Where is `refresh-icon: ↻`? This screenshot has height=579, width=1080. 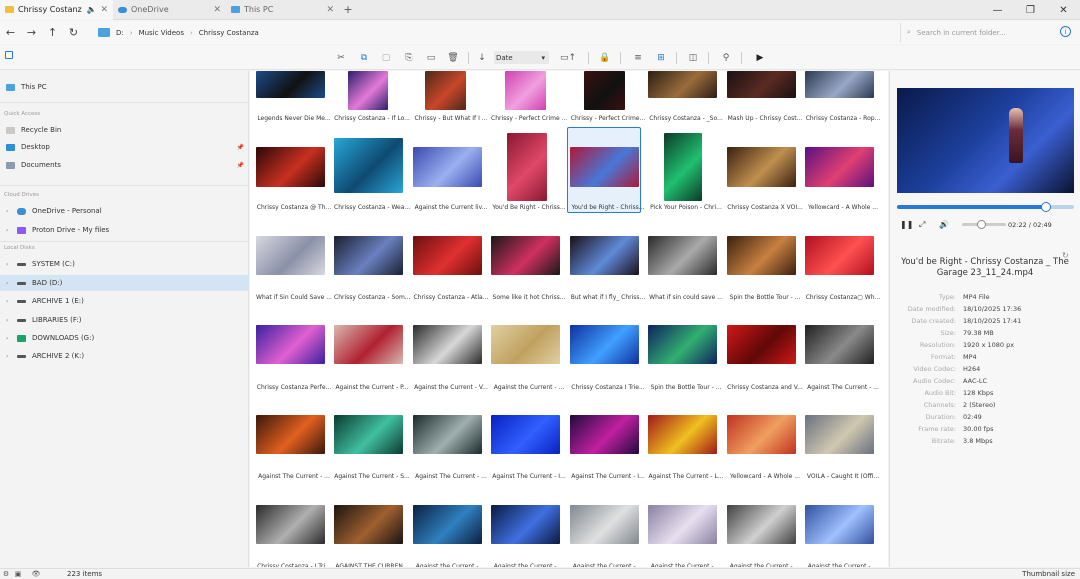
refresh-icon: ↻ is located at coordinates (73, 32).